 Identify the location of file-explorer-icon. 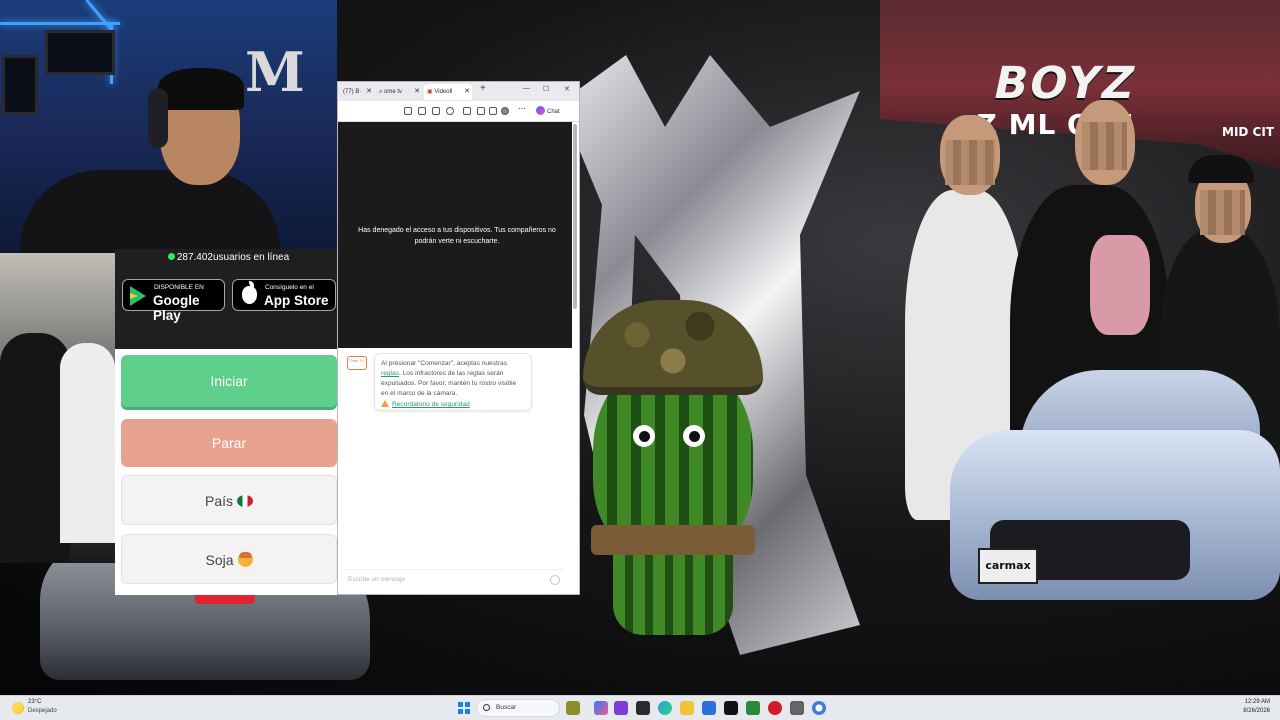
(573, 708).